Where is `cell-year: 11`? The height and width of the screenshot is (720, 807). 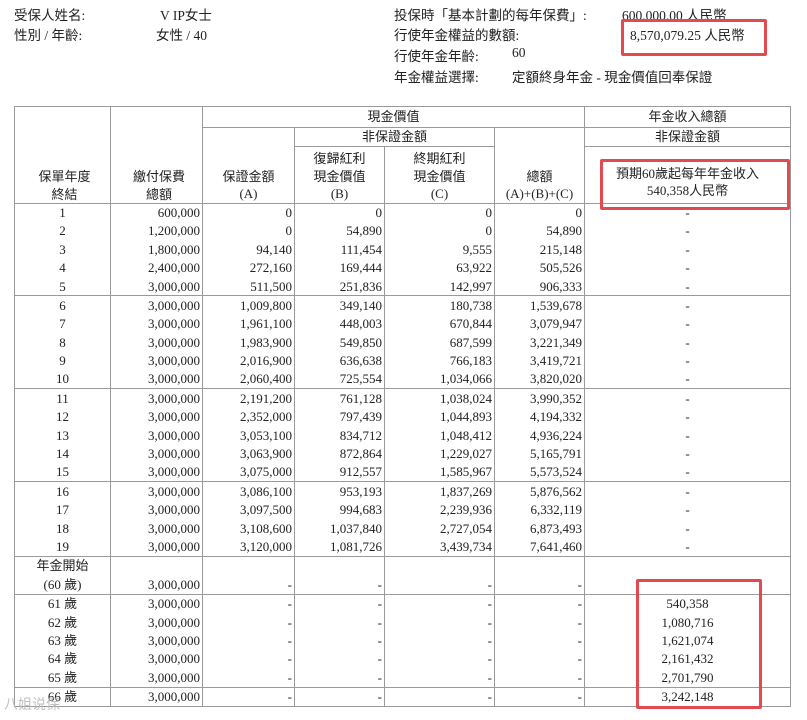 cell-year: 11 is located at coordinates (62, 398).